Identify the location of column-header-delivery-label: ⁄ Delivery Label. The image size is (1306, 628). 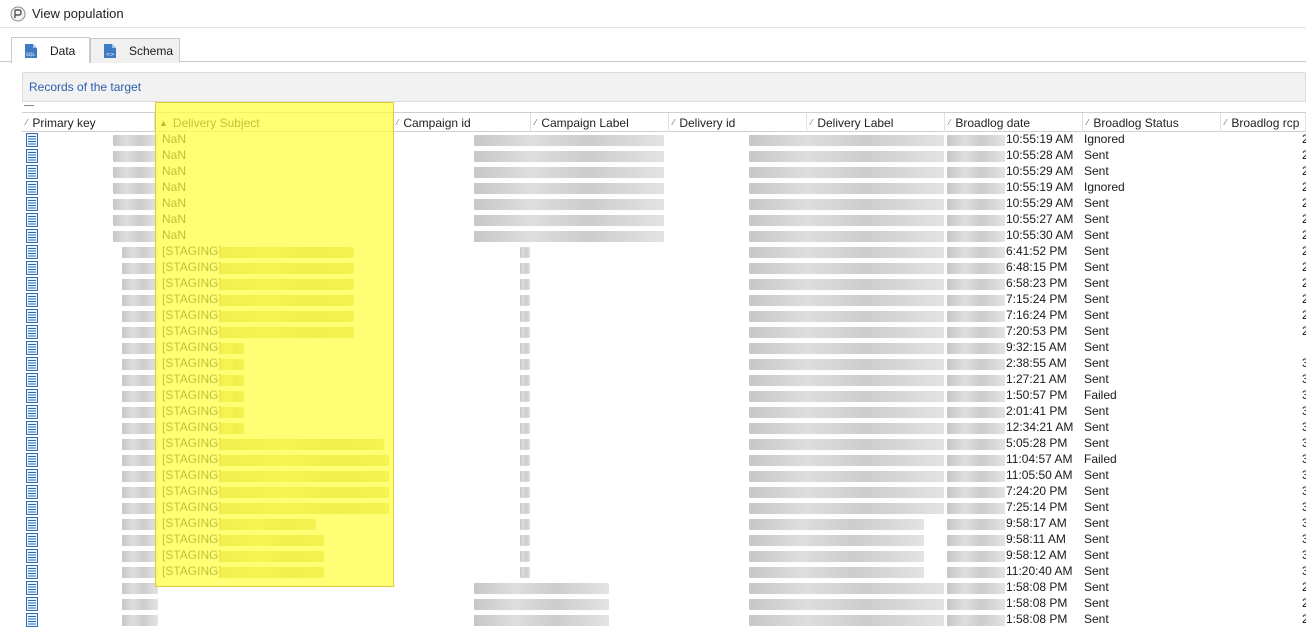
(876, 122).